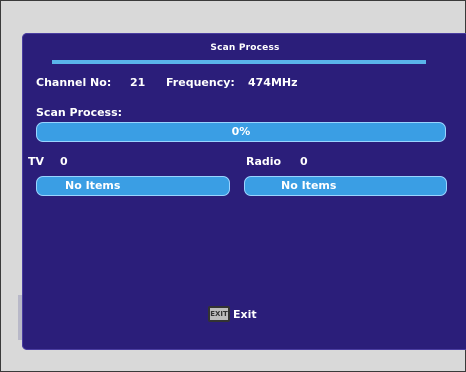 Image resolution: width=466 pixels, height=372 pixels. What do you see at coordinates (64, 161) in the screenshot?
I see `tv-count: 0` at bounding box center [64, 161].